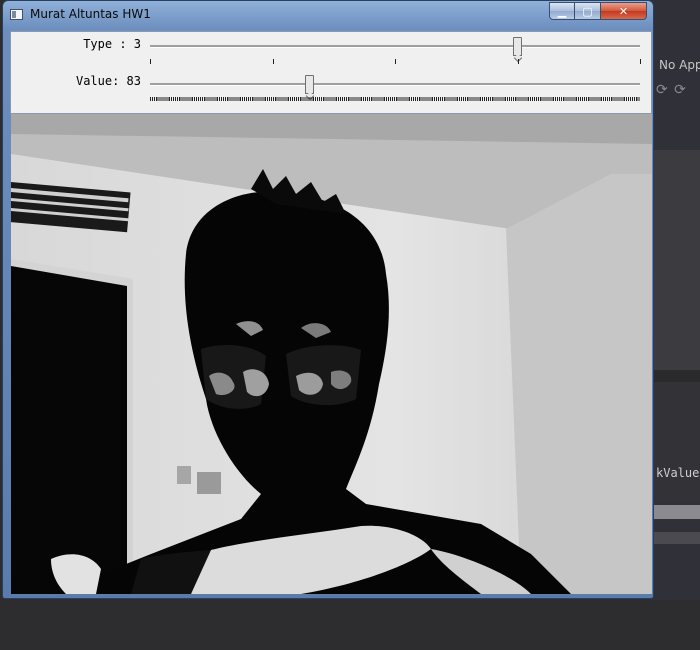  What do you see at coordinates (108, 81) in the screenshot?
I see `value-trackbar-label: Value: 83` at bounding box center [108, 81].